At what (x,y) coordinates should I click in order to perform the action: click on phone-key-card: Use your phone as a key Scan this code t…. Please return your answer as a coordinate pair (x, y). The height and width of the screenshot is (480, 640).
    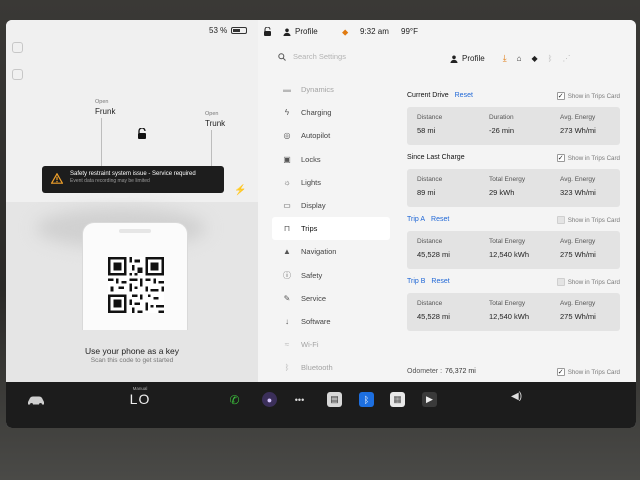
    Looking at the image, I should click on (132, 292).